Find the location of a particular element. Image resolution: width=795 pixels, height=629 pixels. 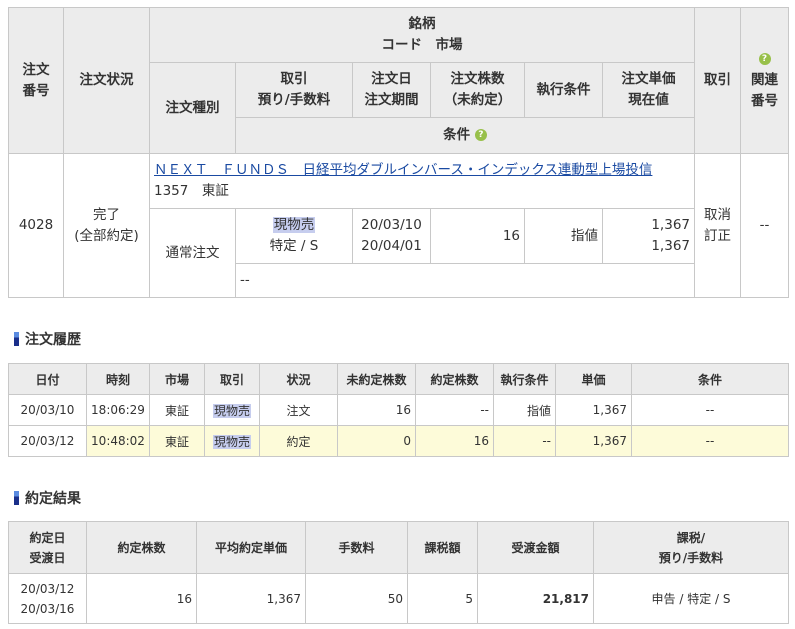

history-unexecuted: 0 is located at coordinates (376, 441).